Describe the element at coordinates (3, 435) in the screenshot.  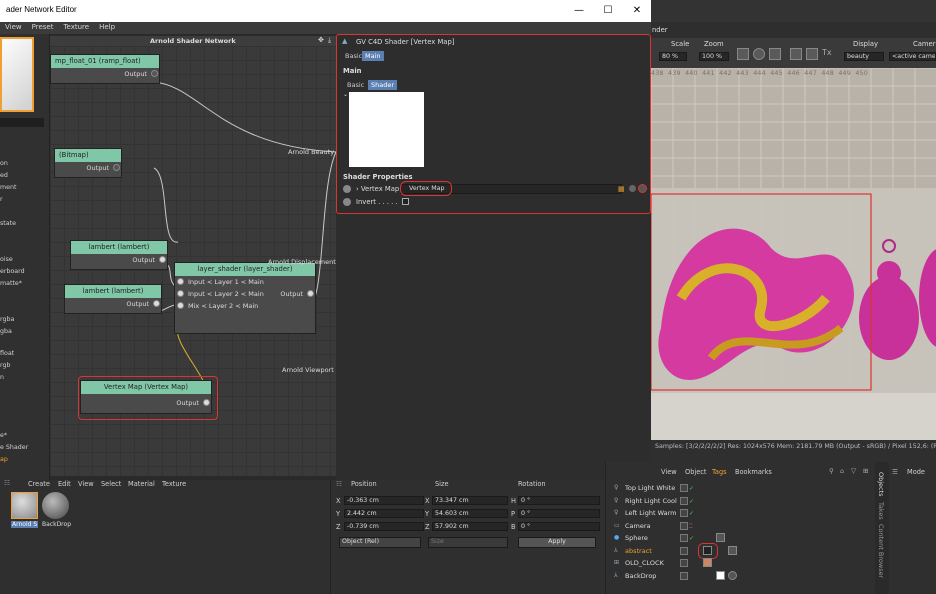
I see `shader-list-item: e*` at that location.